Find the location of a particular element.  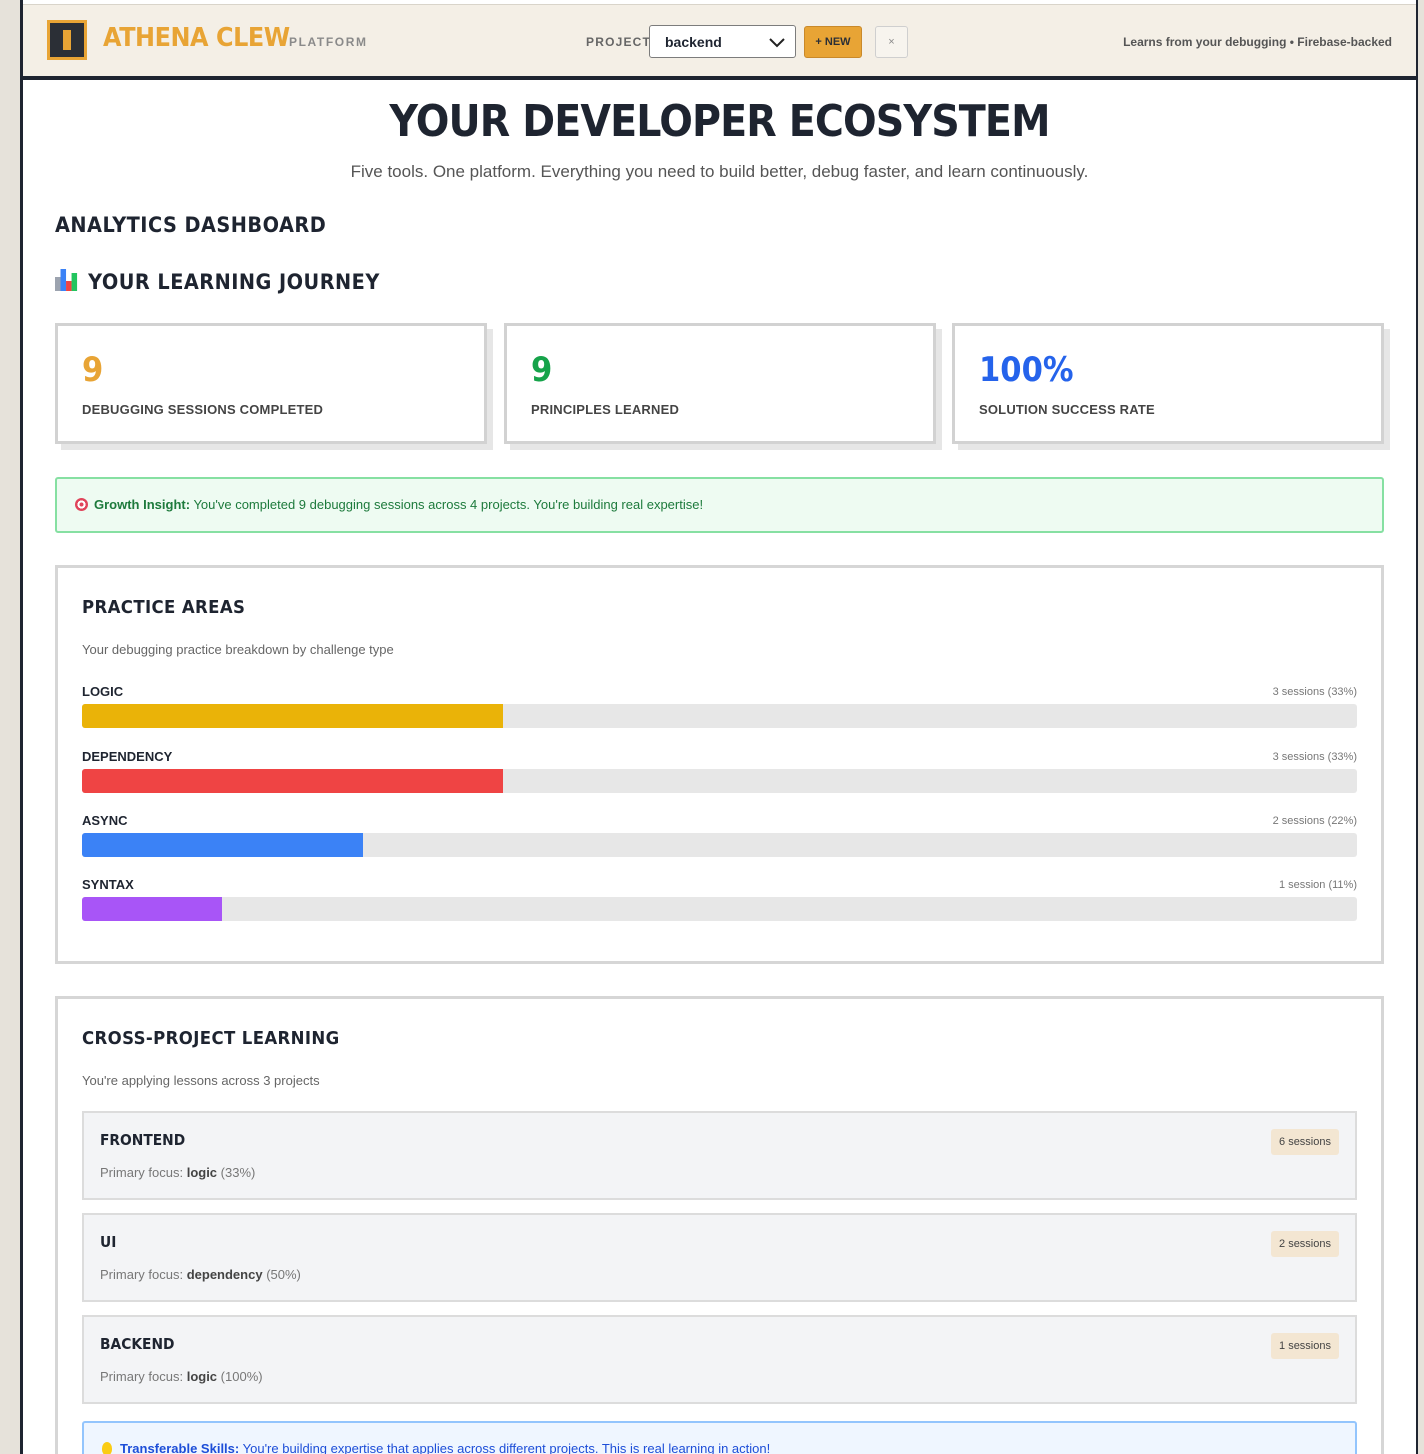

insight-label: Growth Insight: is located at coordinates (142, 504).